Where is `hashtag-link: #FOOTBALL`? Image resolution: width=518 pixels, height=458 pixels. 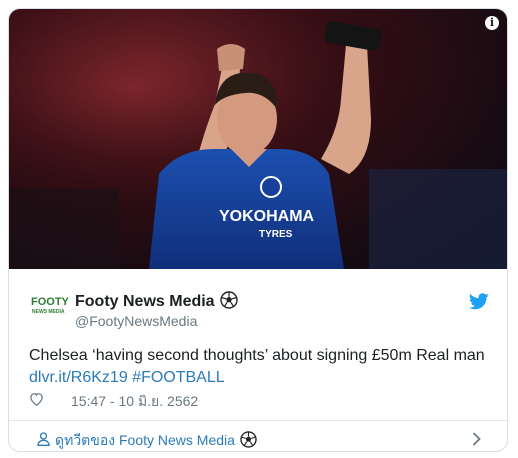 hashtag-link: #FOOTBALL is located at coordinates (178, 377).